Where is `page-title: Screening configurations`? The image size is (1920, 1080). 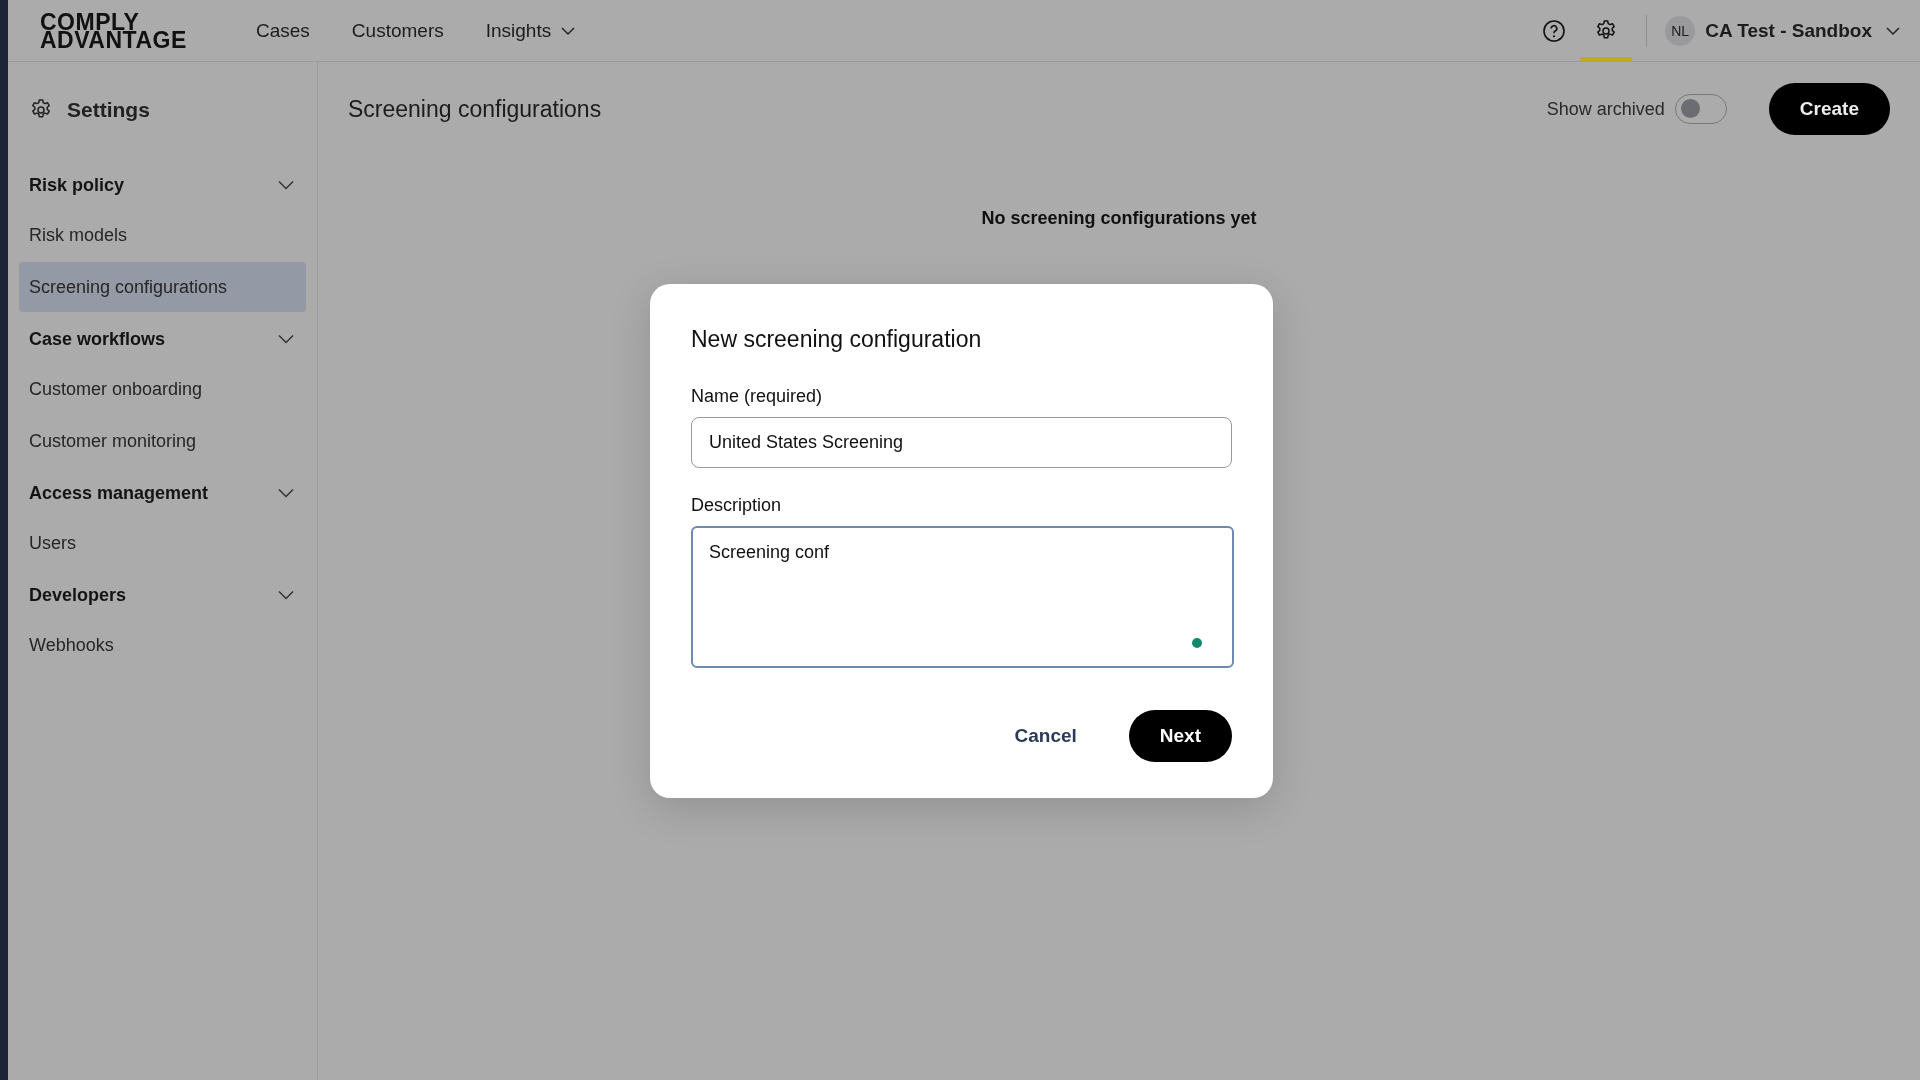 page-title: Screening configurations is located at coordinates (475, 109).